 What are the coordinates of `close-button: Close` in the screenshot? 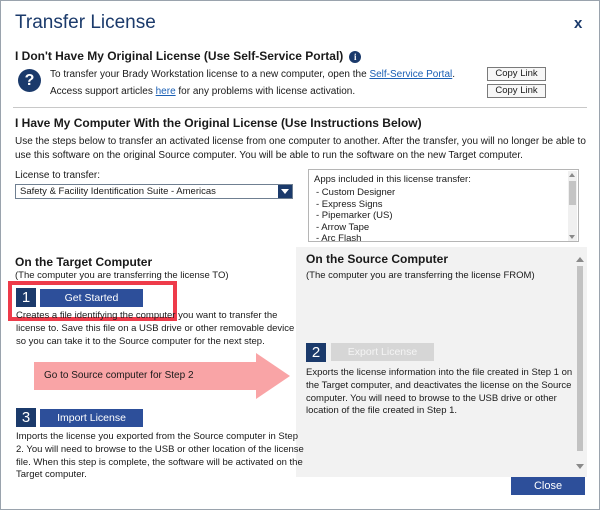 It's located at (548, 486).